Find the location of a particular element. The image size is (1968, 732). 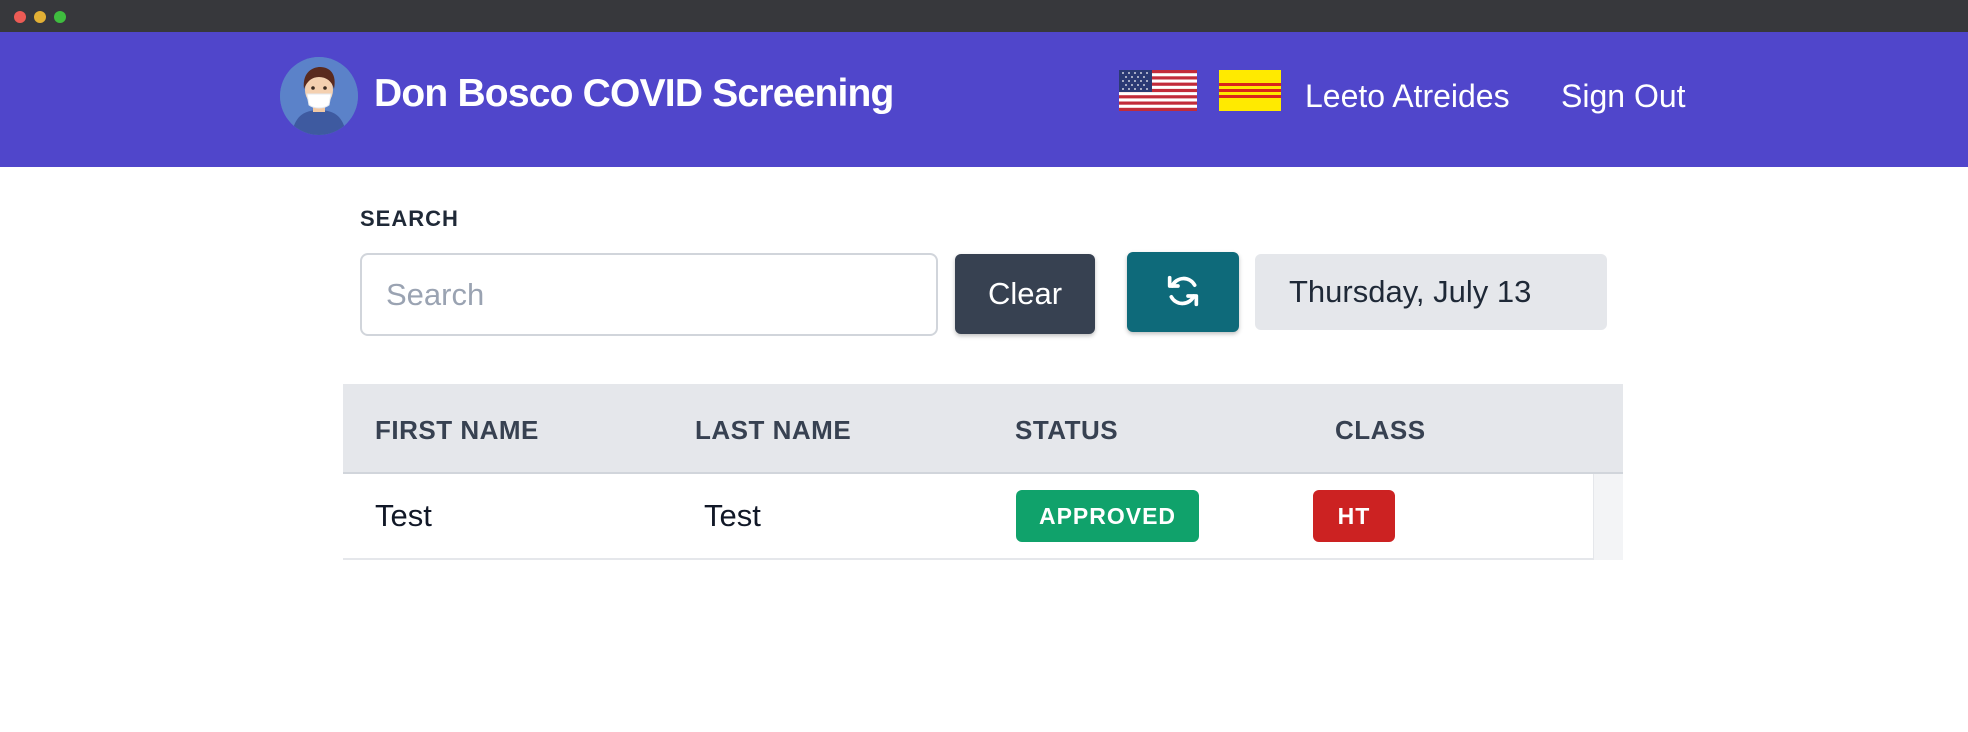

column-header-last-name: LAST NAME is located at coordinates (773, 430).